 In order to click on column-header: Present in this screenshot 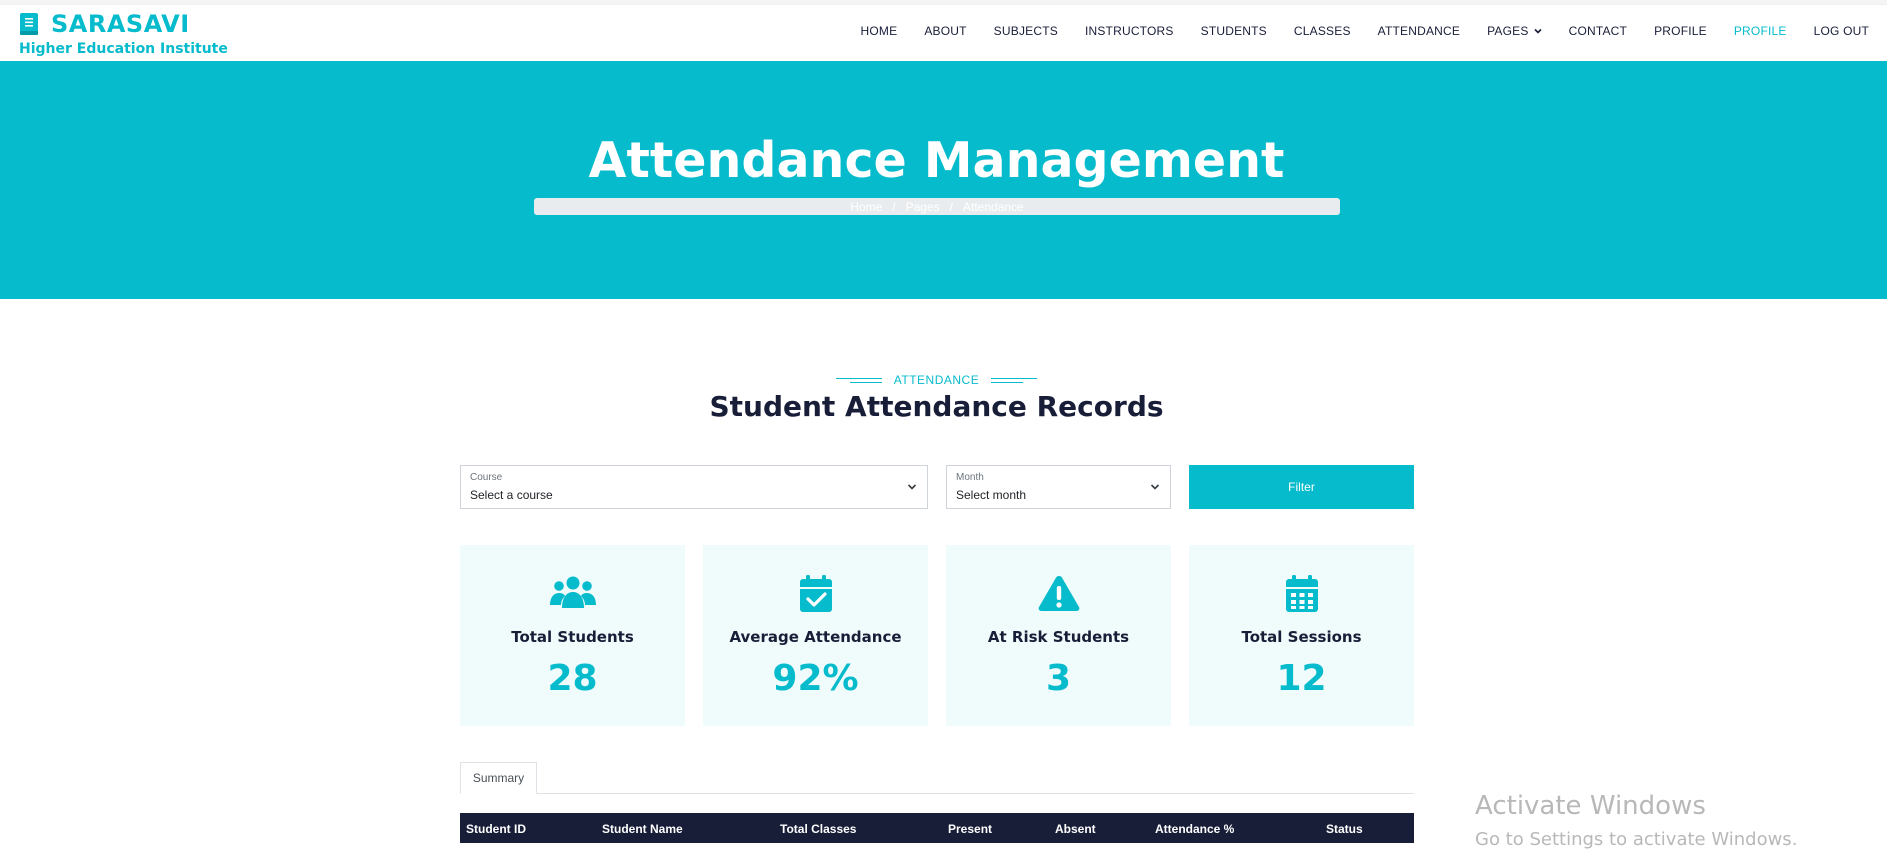, I will do `click(970, 829)`.